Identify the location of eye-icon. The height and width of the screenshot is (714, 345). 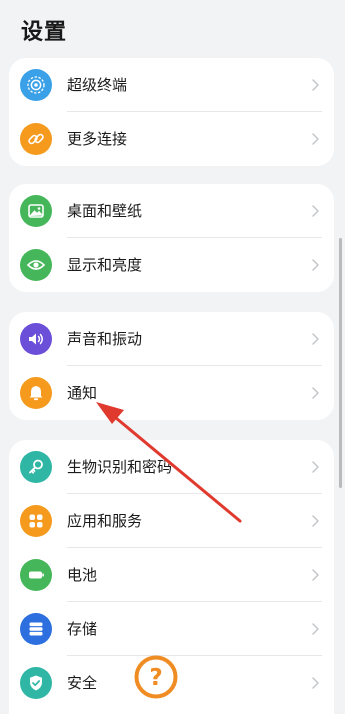
(36, 265).